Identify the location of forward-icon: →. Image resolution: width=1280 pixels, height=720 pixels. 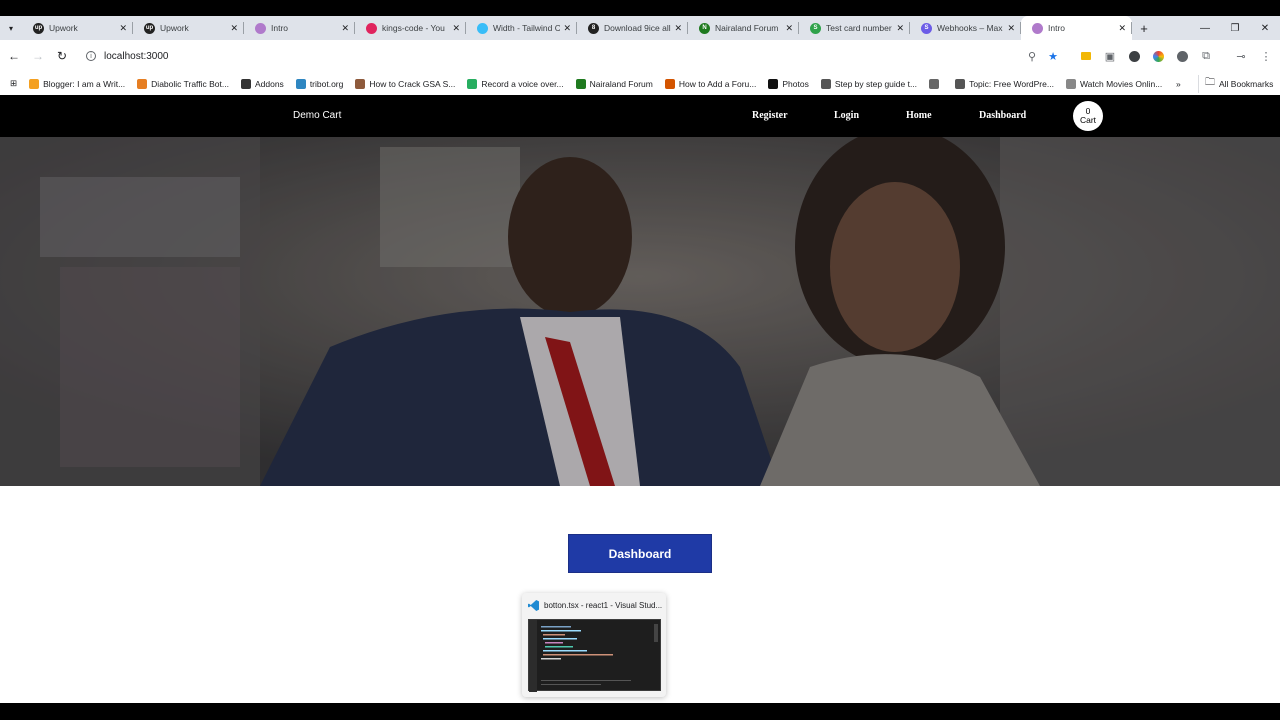
(38, 56).